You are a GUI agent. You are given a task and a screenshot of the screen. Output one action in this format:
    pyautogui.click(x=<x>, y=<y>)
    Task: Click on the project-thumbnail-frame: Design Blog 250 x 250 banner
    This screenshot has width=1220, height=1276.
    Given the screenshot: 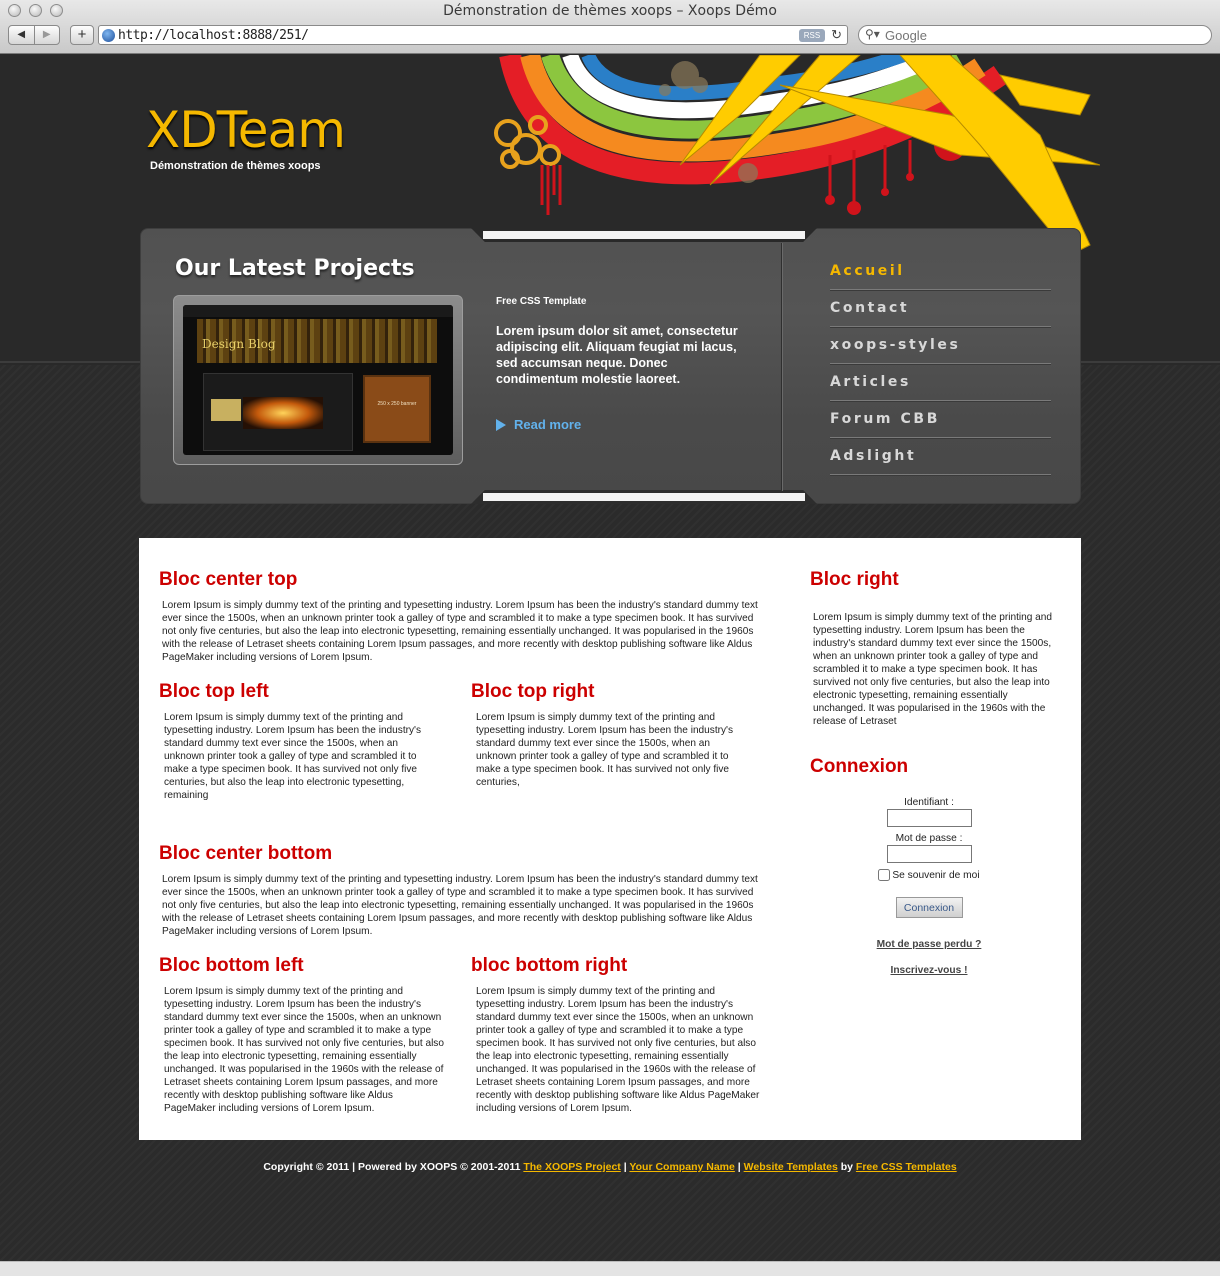 What is the action you would take?
    pyautogui.click(x=318, y=380)
    